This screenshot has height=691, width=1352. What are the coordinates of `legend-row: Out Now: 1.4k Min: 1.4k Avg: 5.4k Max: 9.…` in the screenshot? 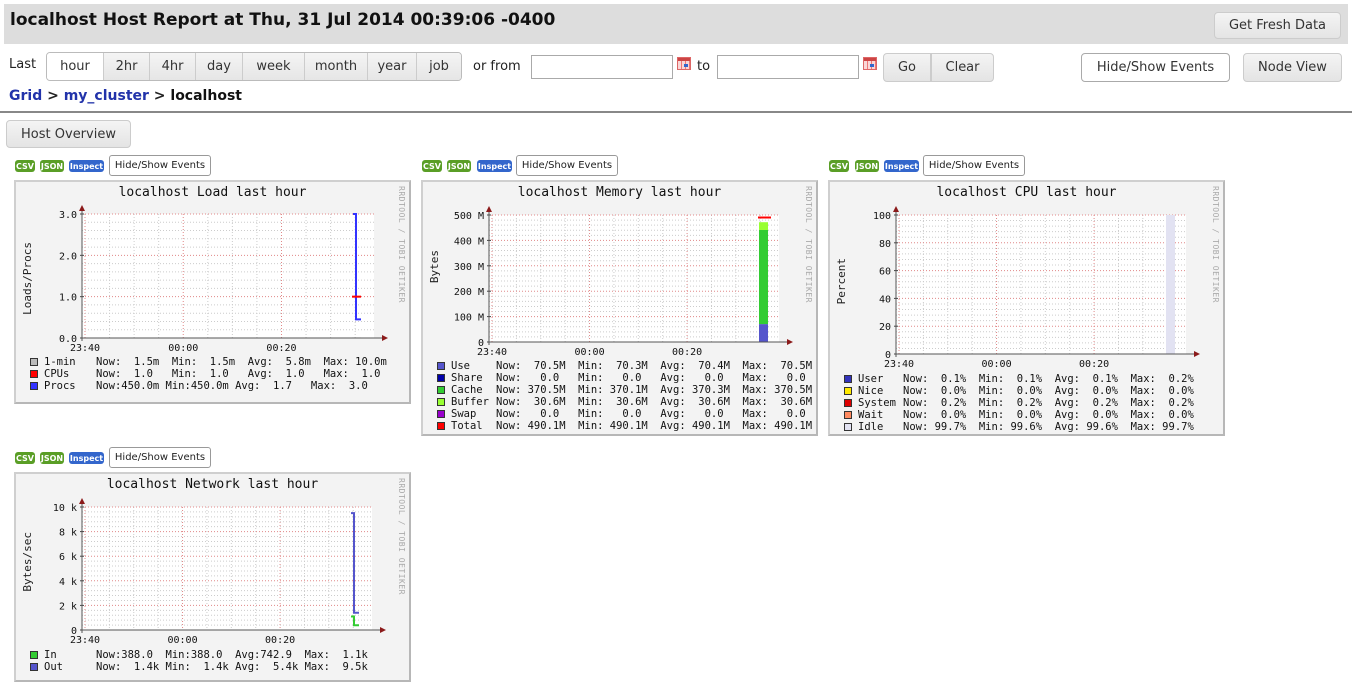 It's located at (199, 667).